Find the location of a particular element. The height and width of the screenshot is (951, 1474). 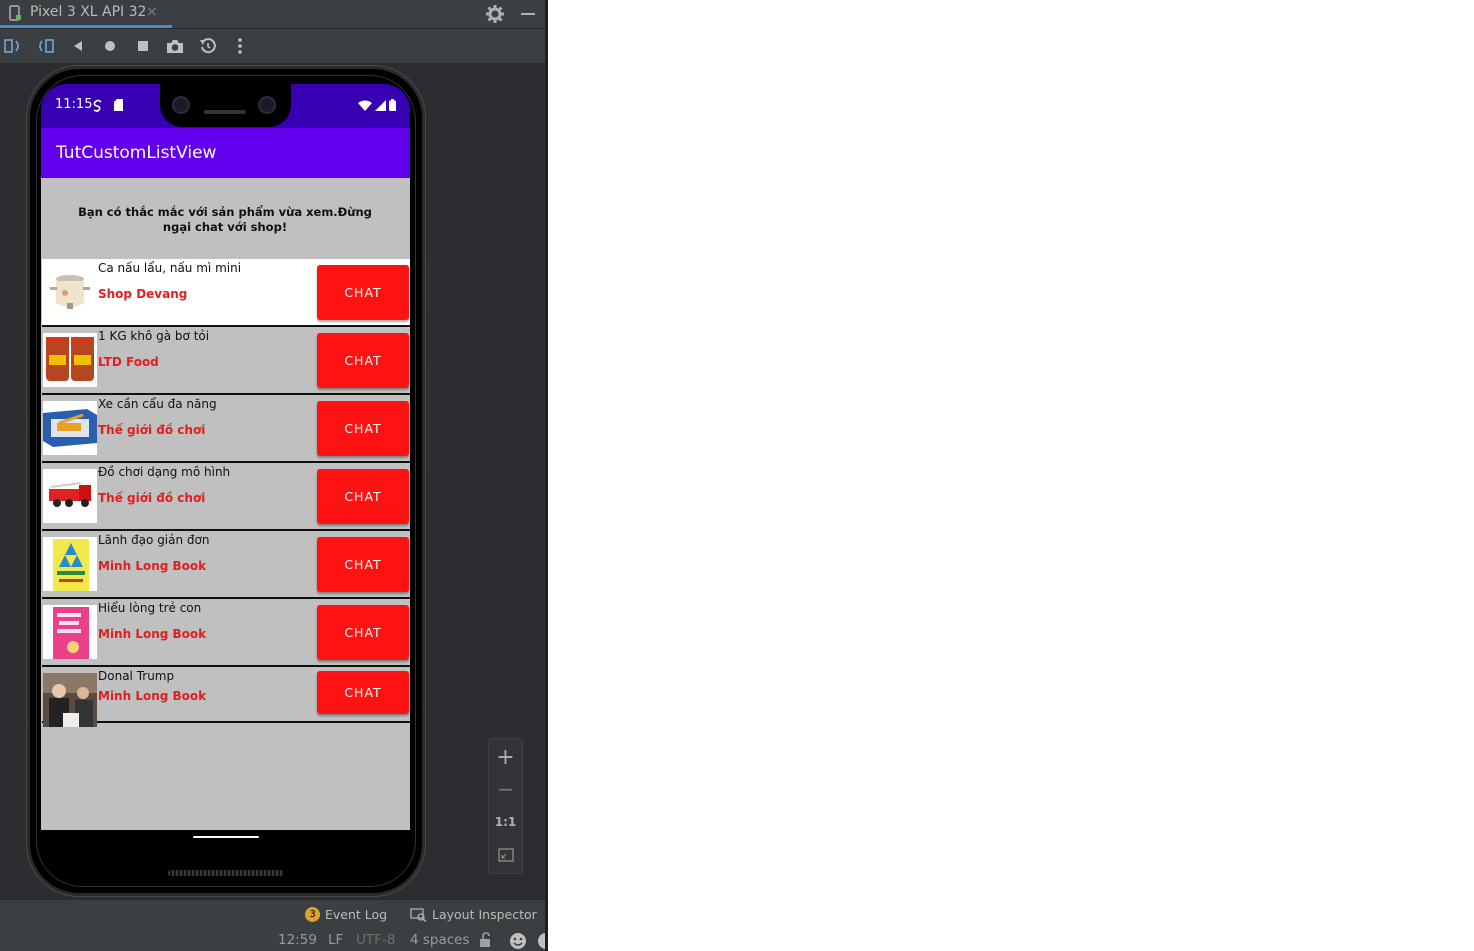

layout-inspector-button: Layout Inspector is located at coordinates (473, 914).